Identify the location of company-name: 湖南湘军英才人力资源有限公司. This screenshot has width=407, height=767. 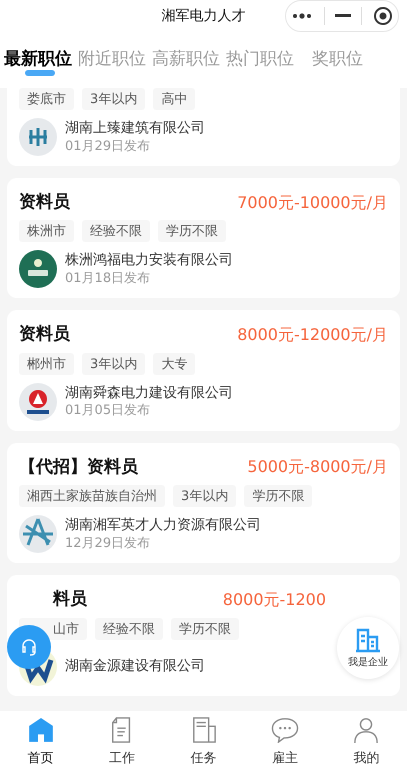
(163, 525).